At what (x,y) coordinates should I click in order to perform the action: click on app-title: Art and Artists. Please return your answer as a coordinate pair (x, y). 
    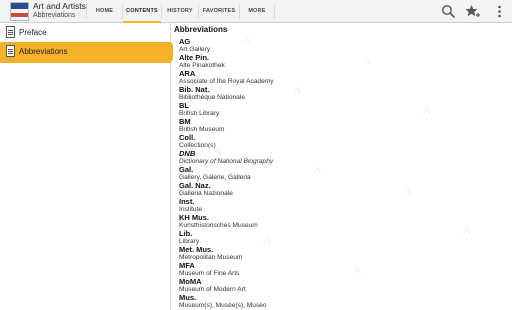
    Looking at the image, I should click on (59, 6).